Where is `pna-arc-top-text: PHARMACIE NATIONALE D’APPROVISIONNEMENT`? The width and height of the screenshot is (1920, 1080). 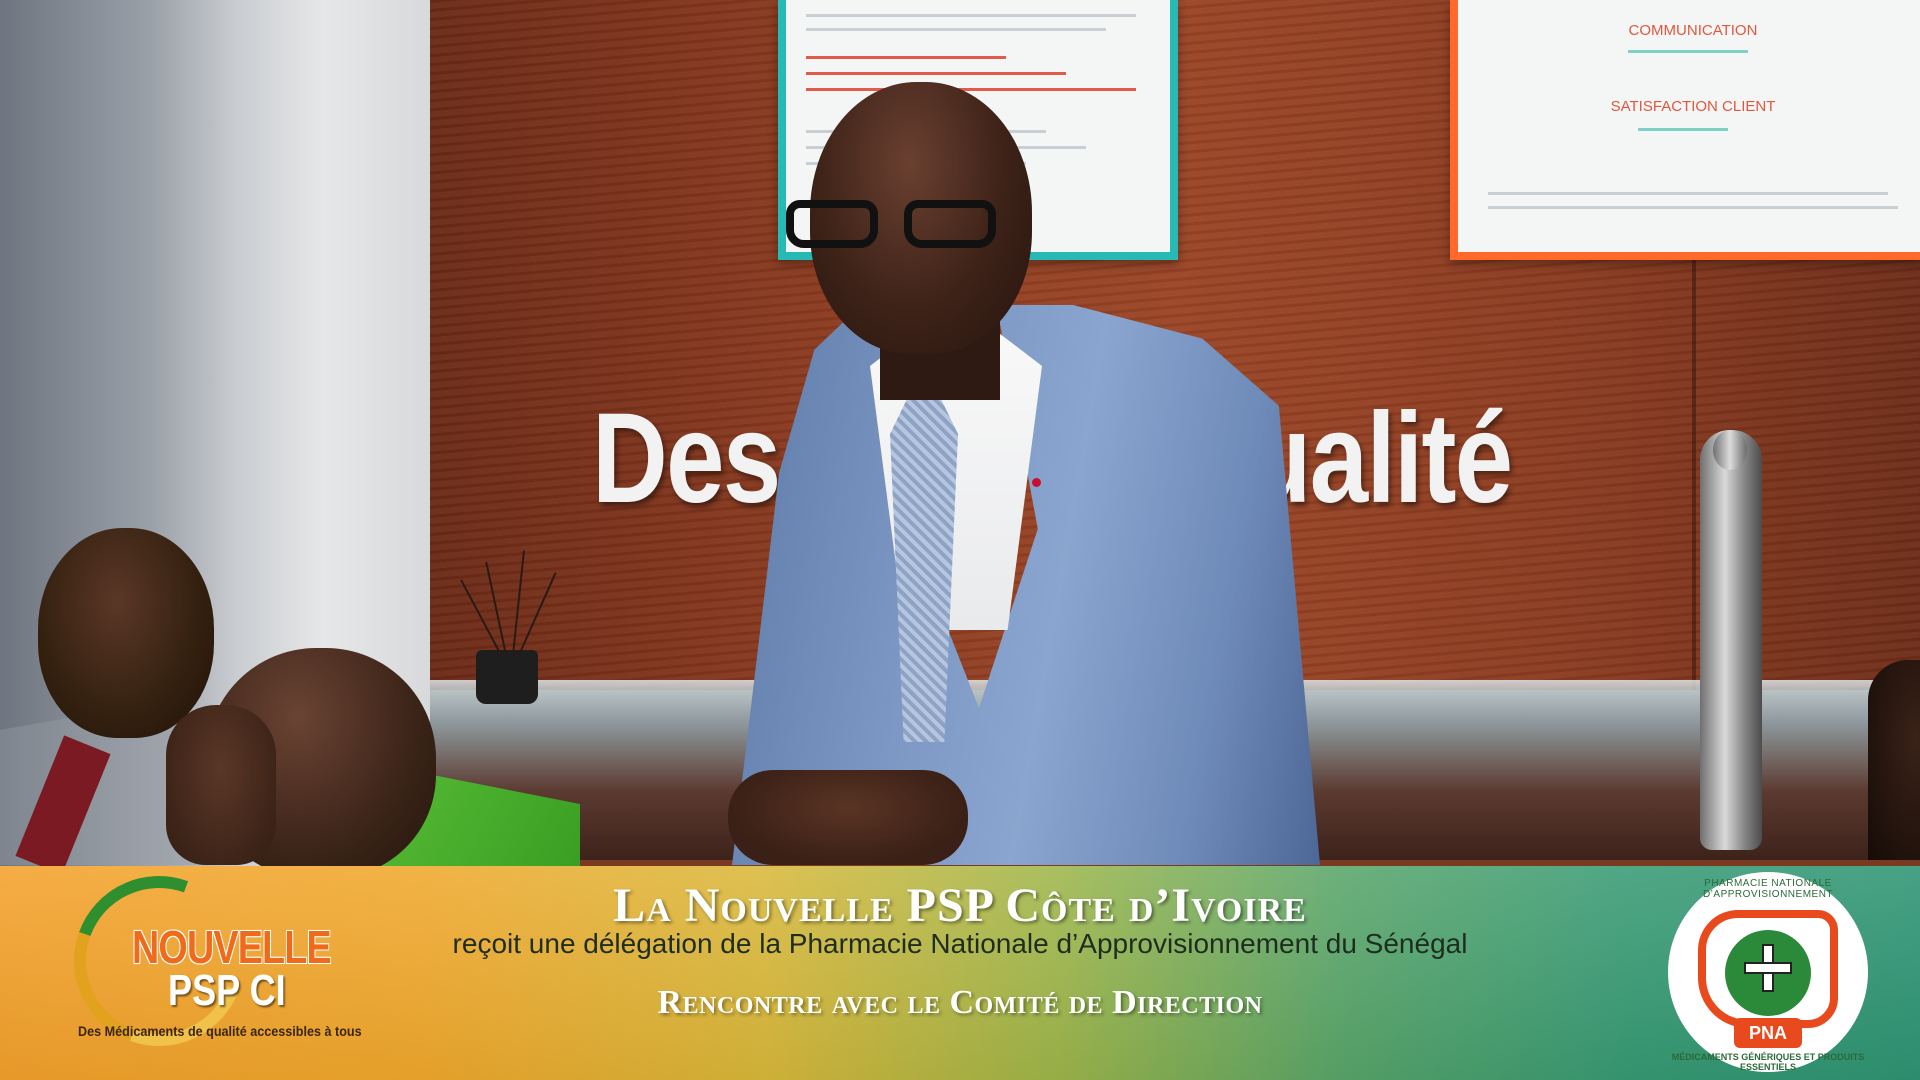 pna-arc-top-text: PHARMACIE NATIONALE D’APPROVISIONNEMENT is located at coordinates (1768, 889).